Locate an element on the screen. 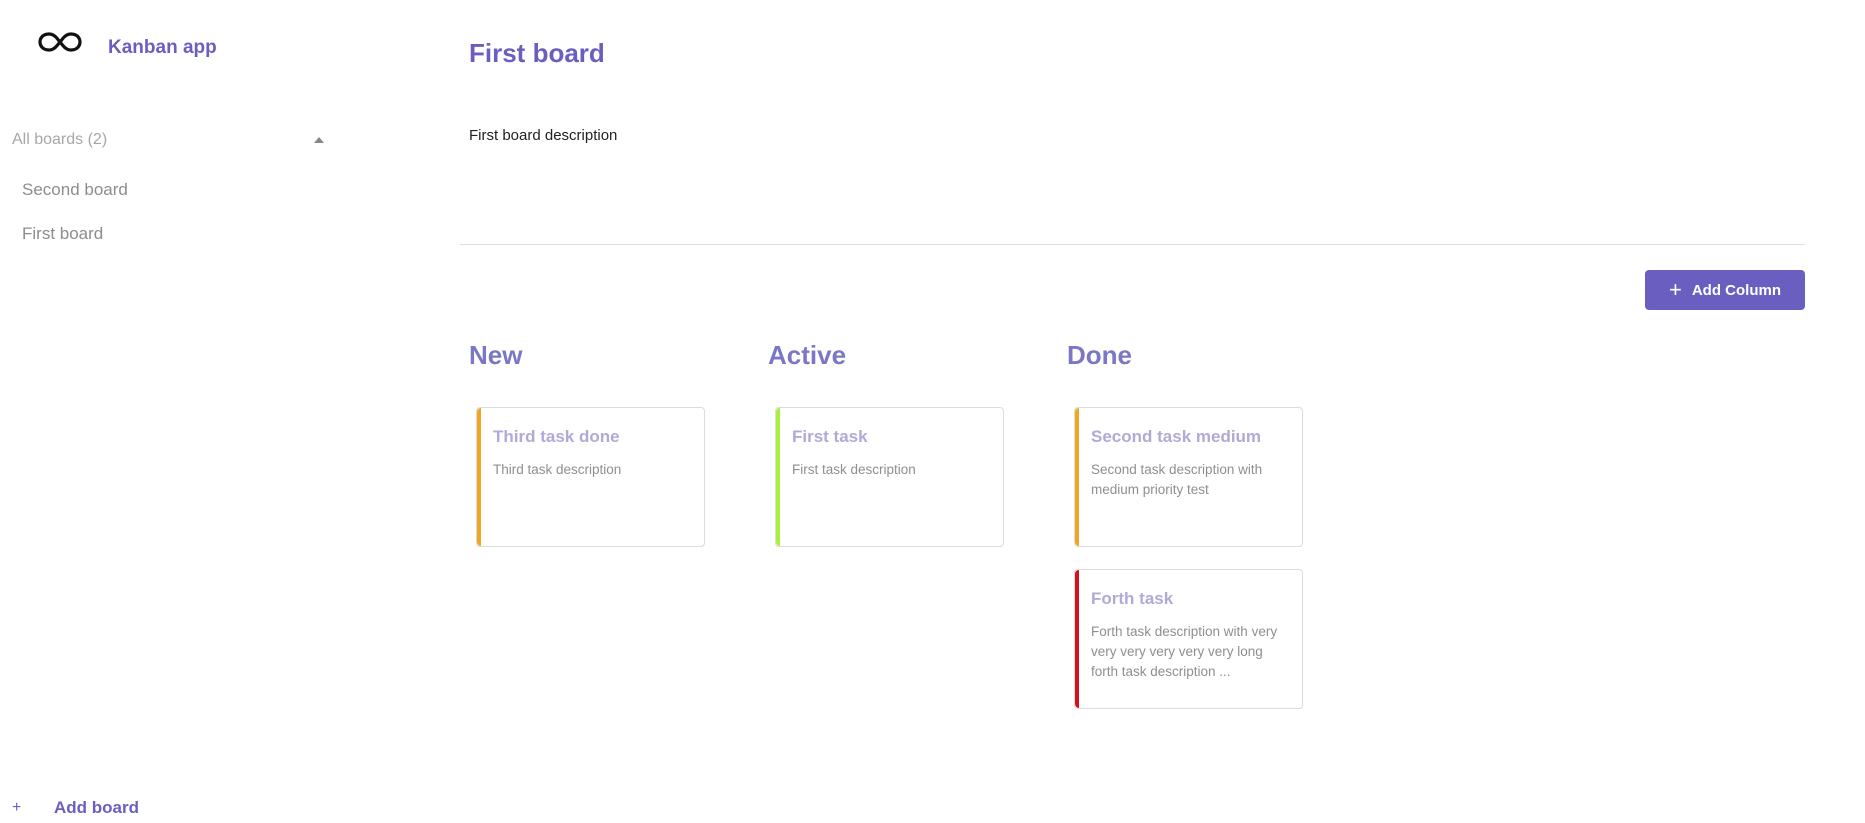  sidebar-item-first-board: First board is located at coordinates (62, 234).